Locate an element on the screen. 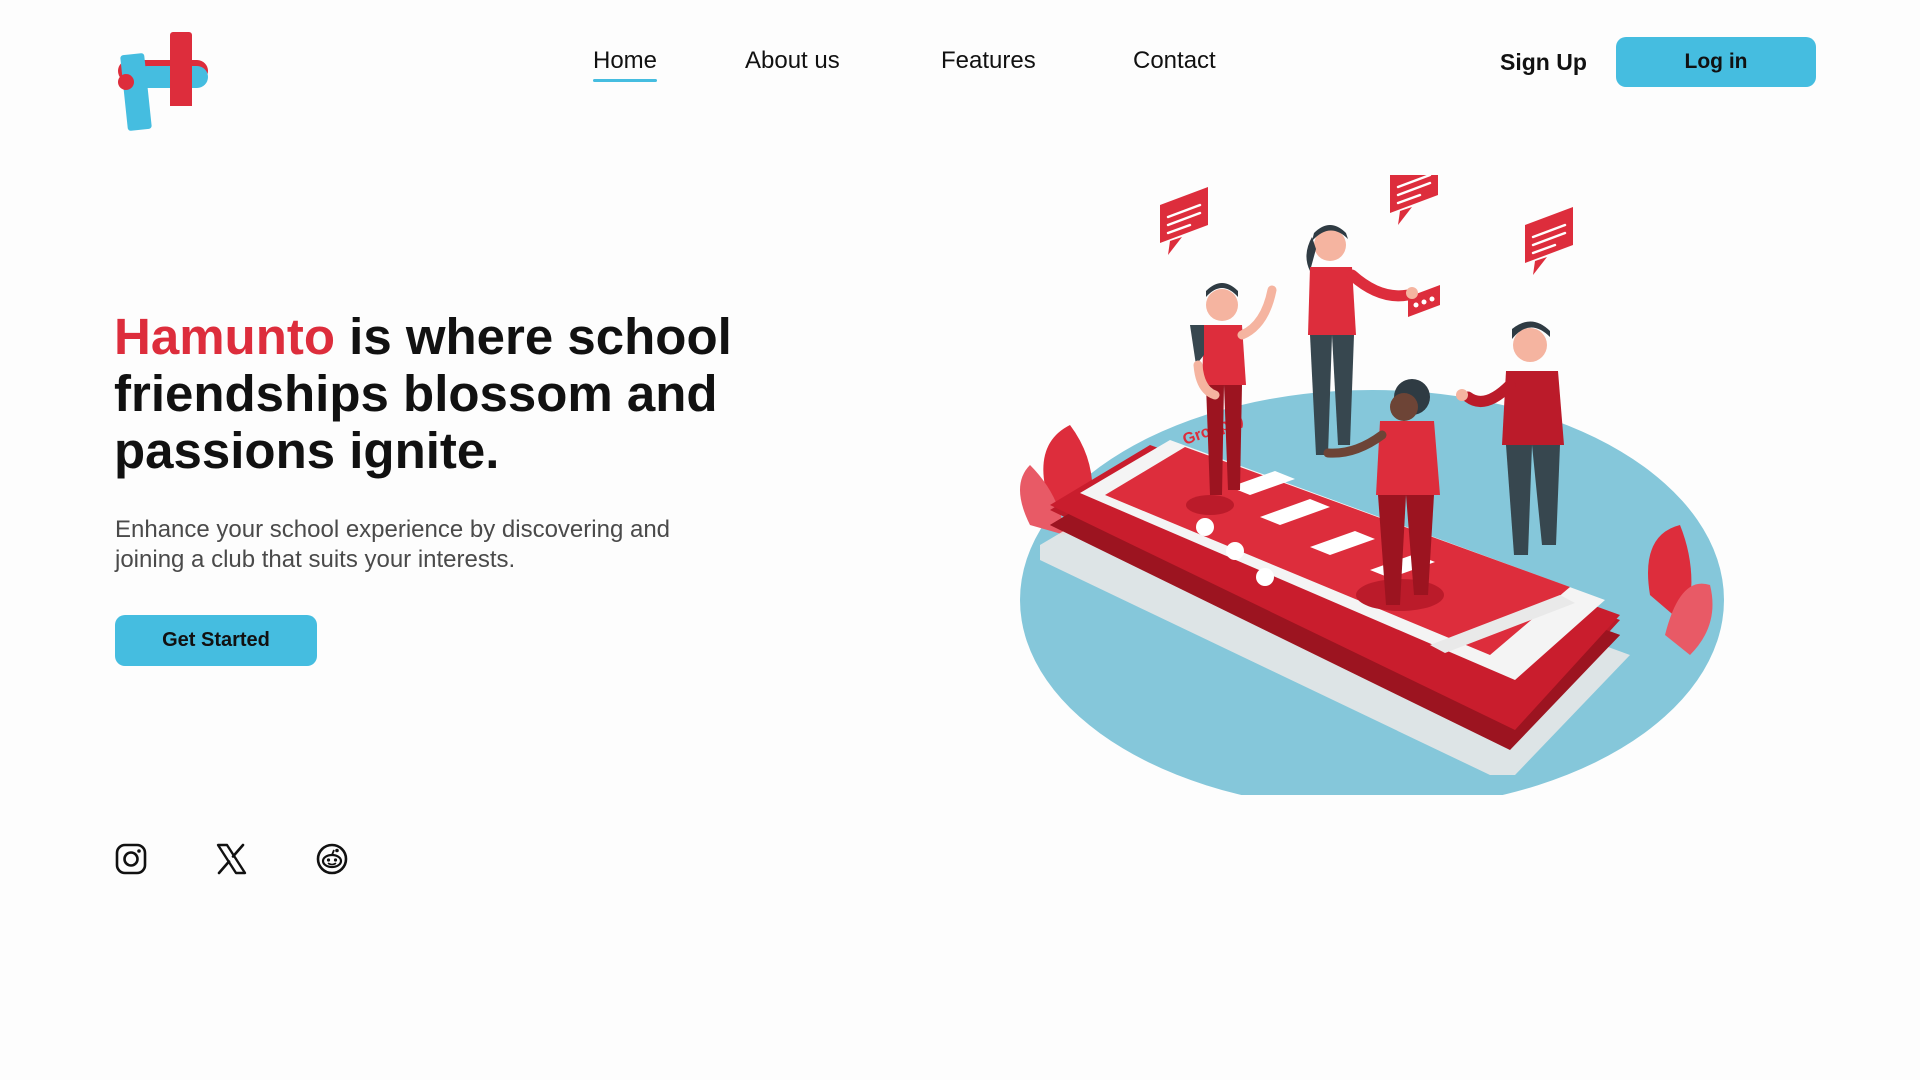 The height and width of the screenshot is (1080, 1920). nav-home: Home is located at coordinates (625, 63).